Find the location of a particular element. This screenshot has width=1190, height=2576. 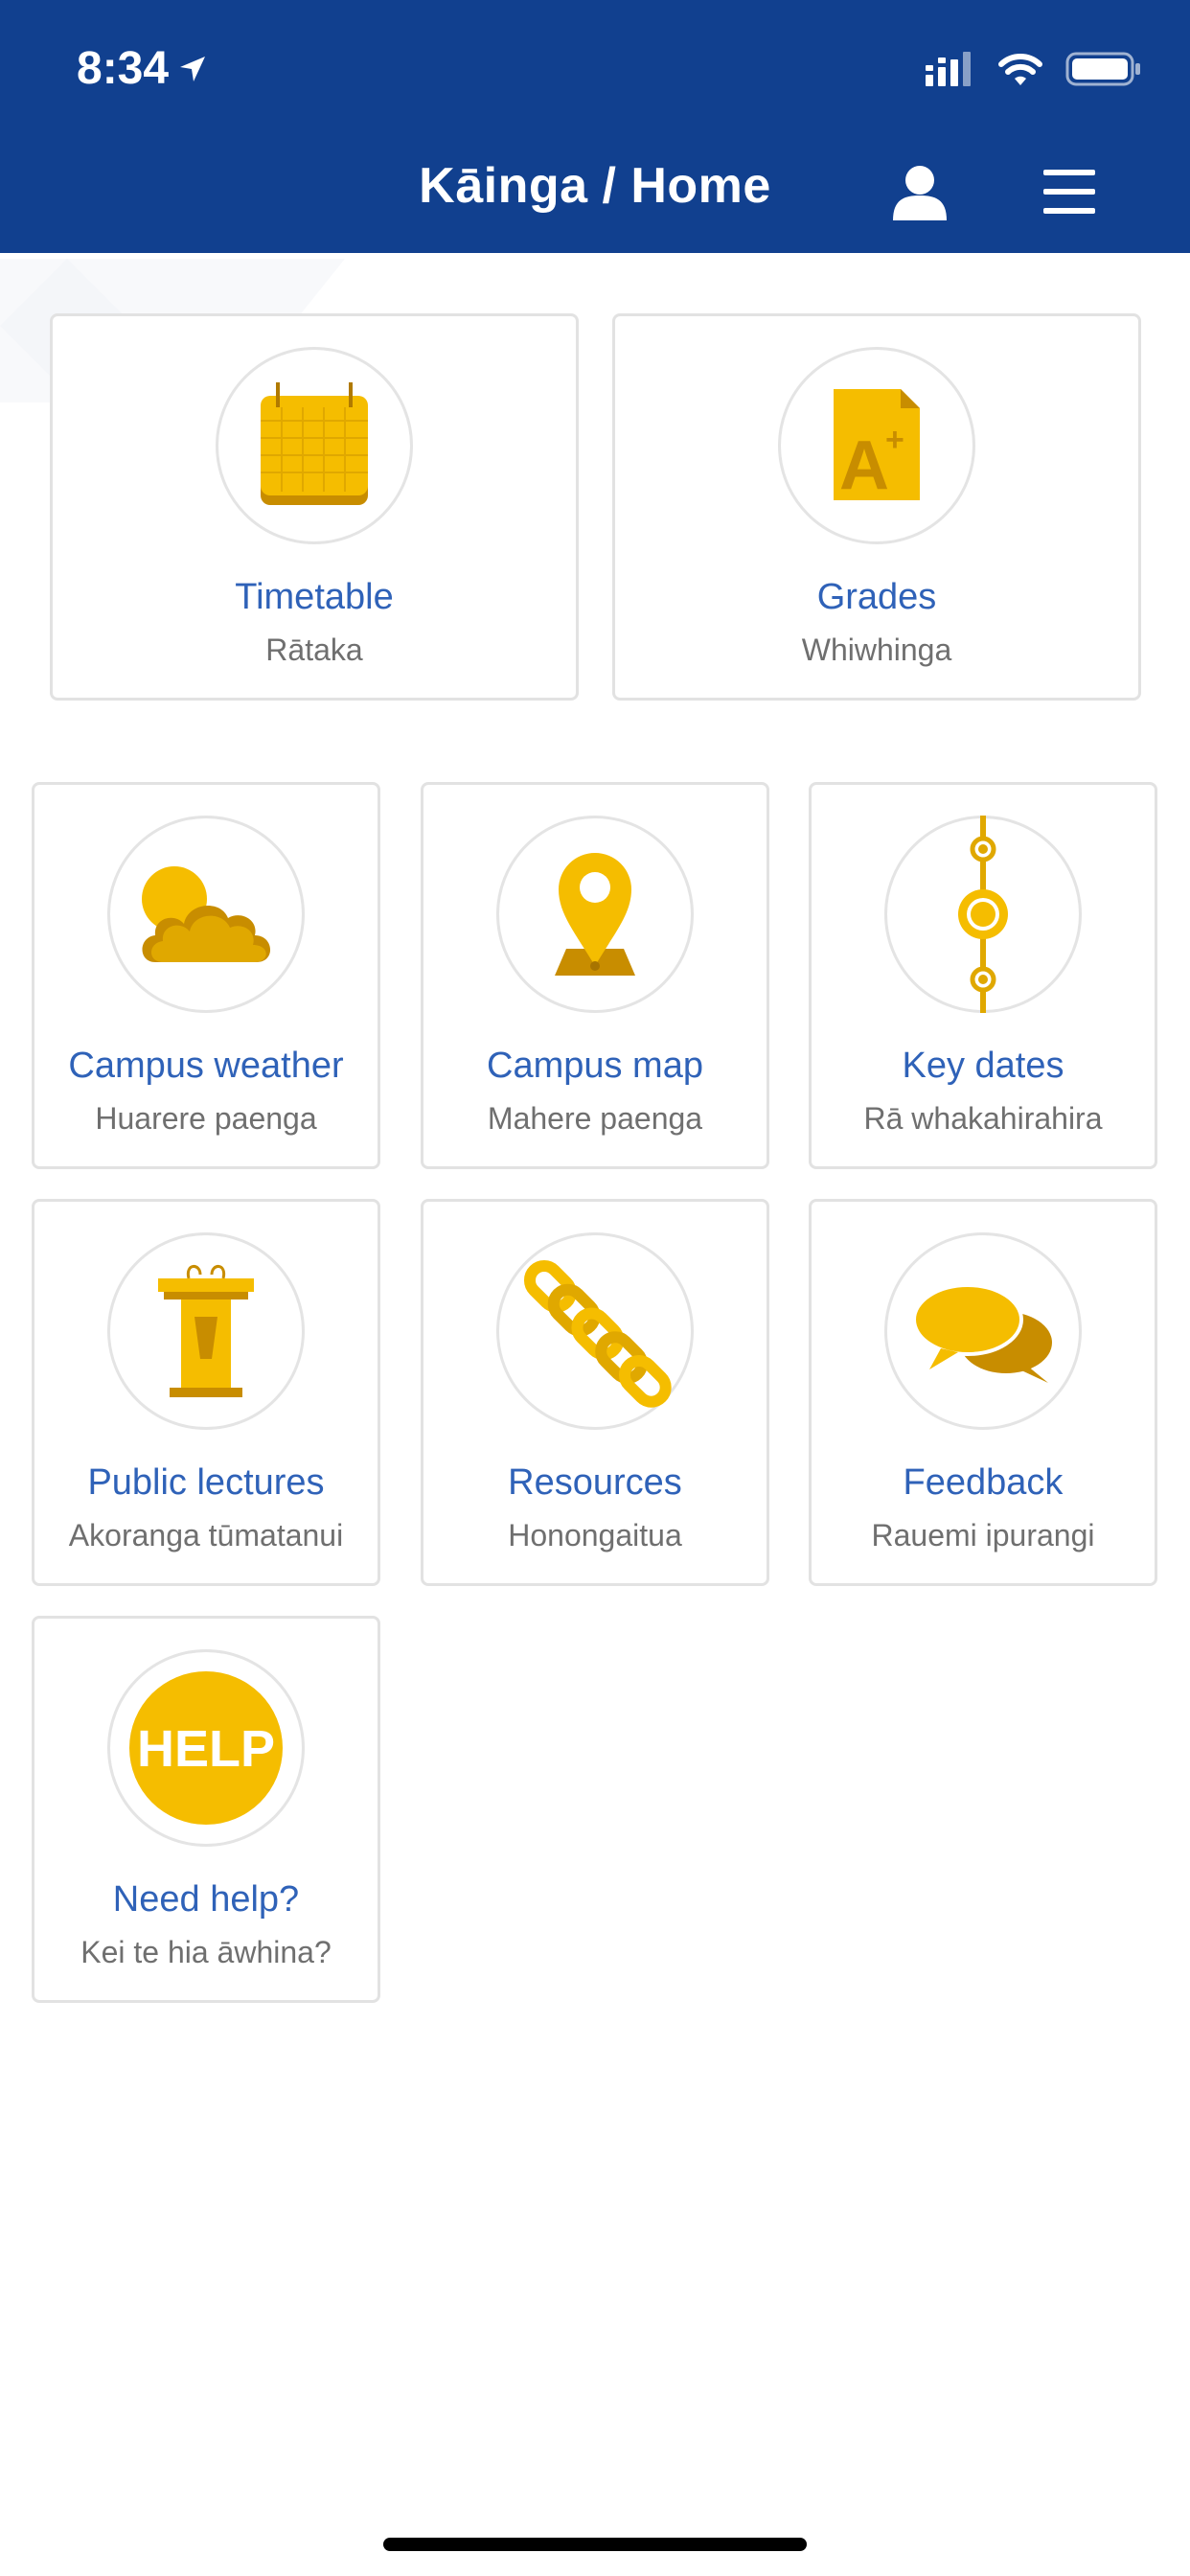

tile-sublabel: Honongaitua is located at coordinates (595, 1535).